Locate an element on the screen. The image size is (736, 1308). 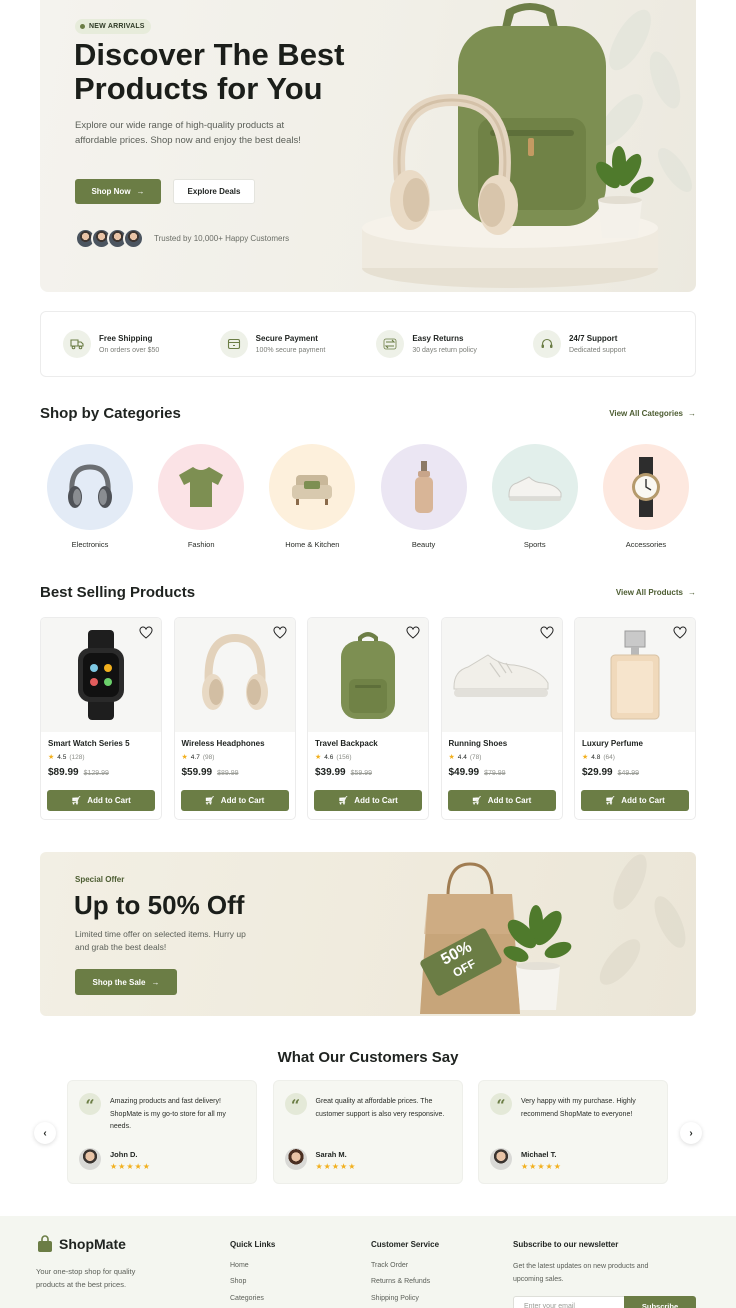
footer-link-categories: Categories is located at coordinates (247, 1298).